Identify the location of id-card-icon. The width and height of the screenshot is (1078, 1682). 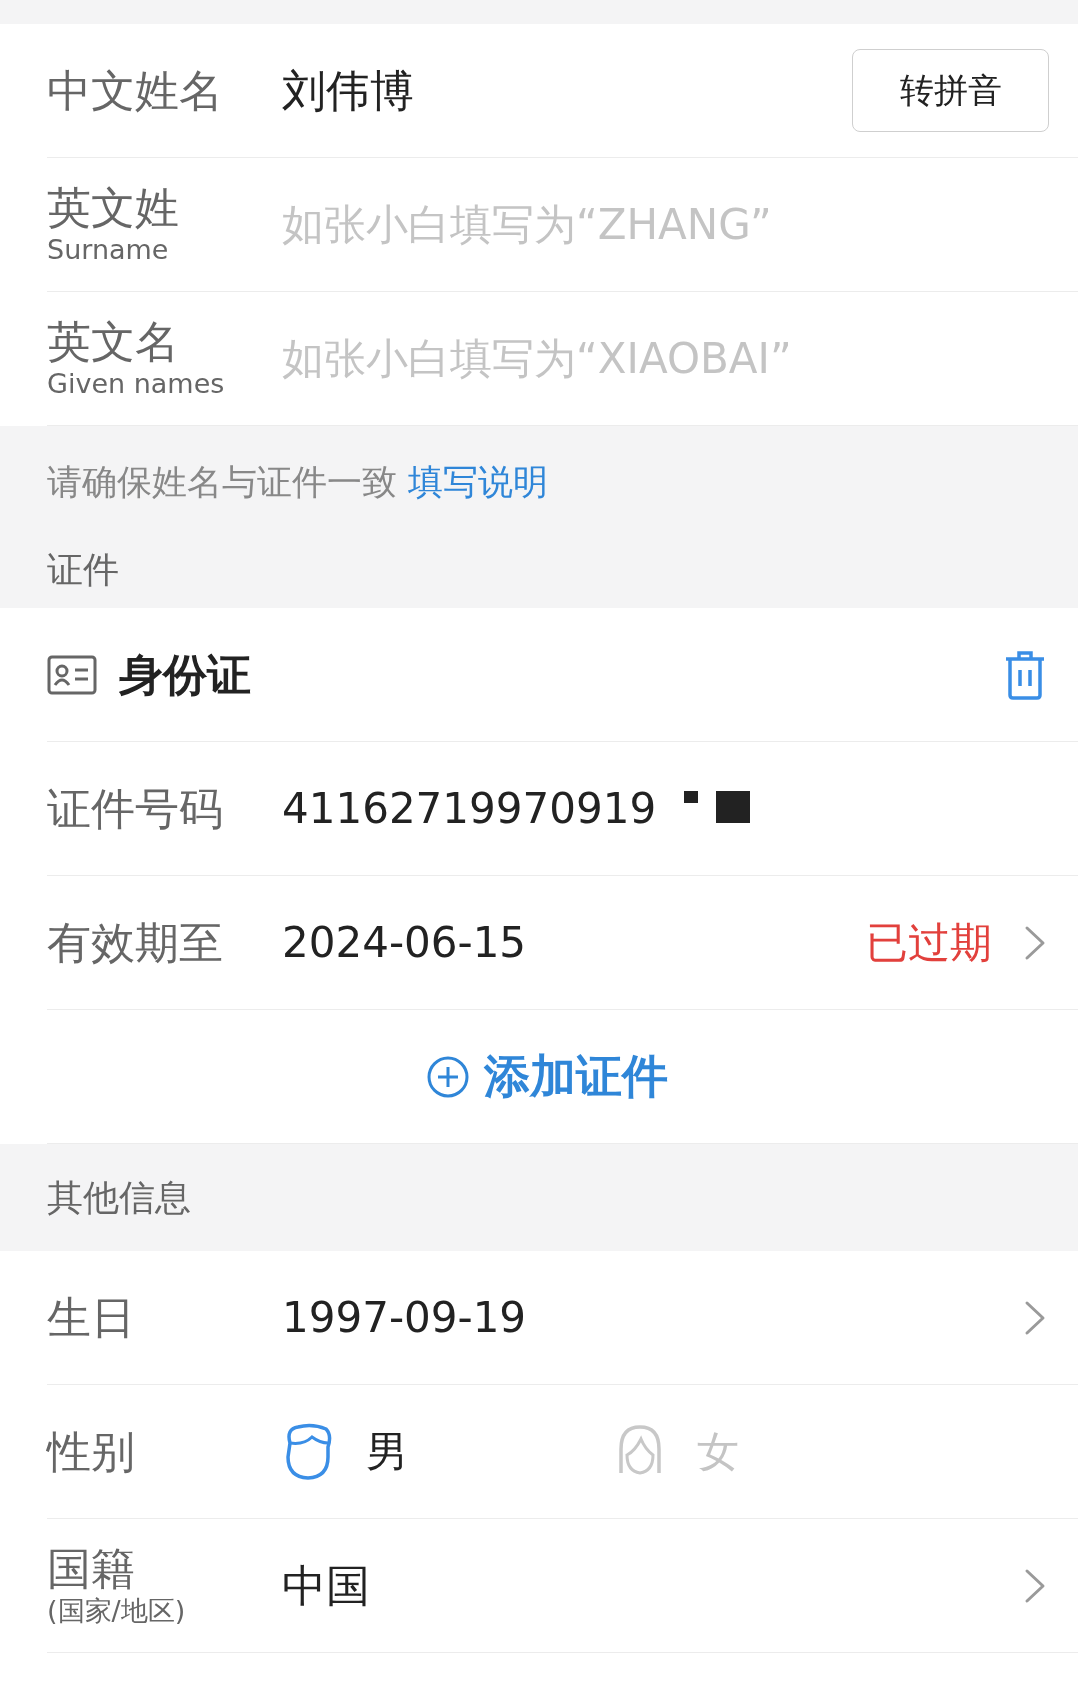
(72, 674).